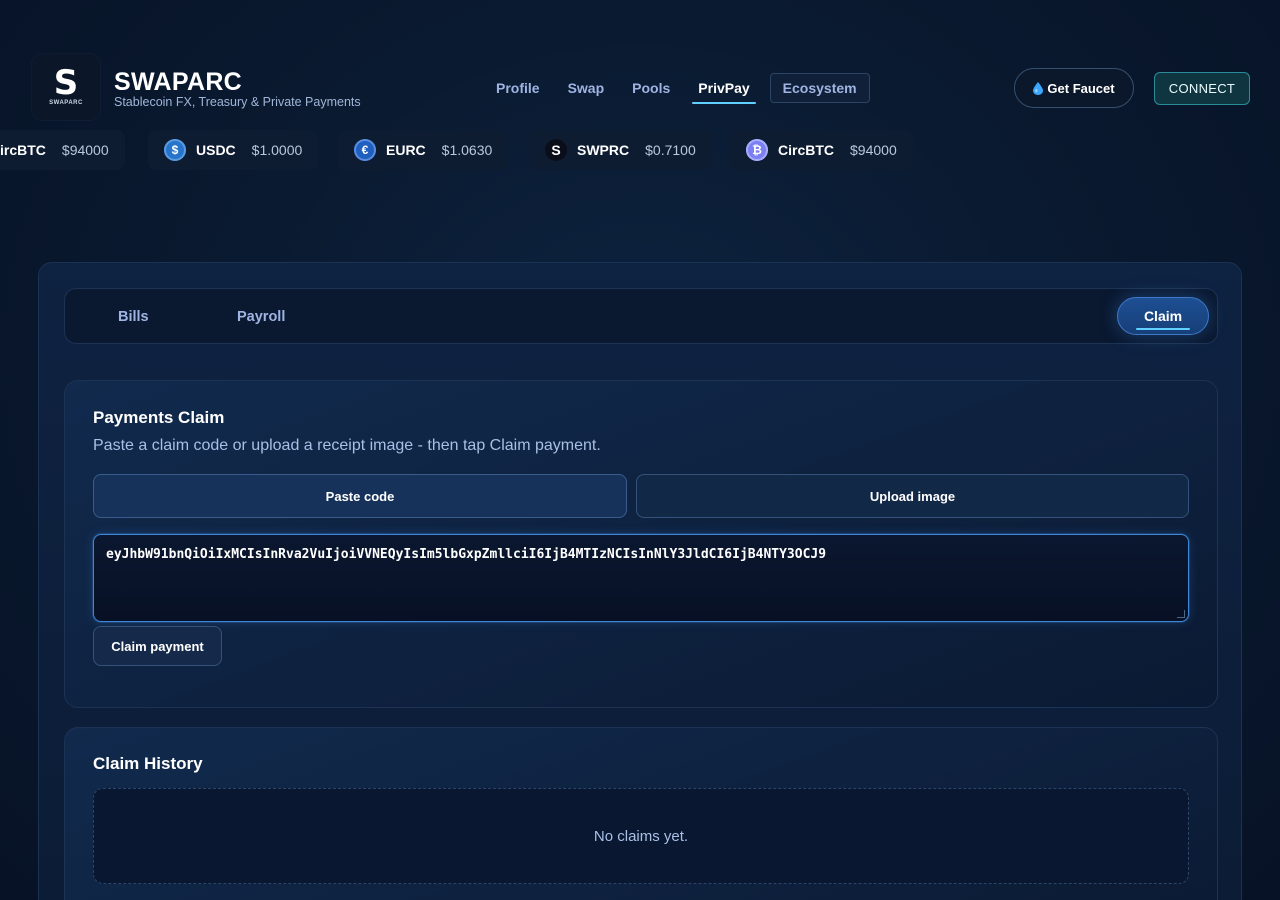  What do you see at coordinates (66, 83) in the screenshot?
I see `logo-letter: S` at bounding box center [66, 83].